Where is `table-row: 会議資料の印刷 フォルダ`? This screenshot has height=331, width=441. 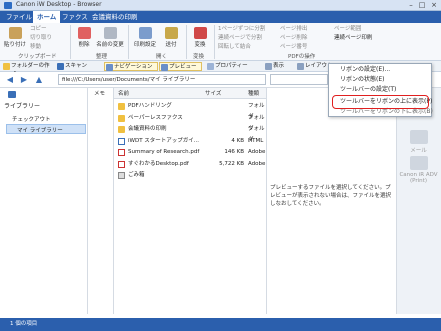 table-row: 会議資料の印刷 フォルダ is located at coordinates (190, 133).